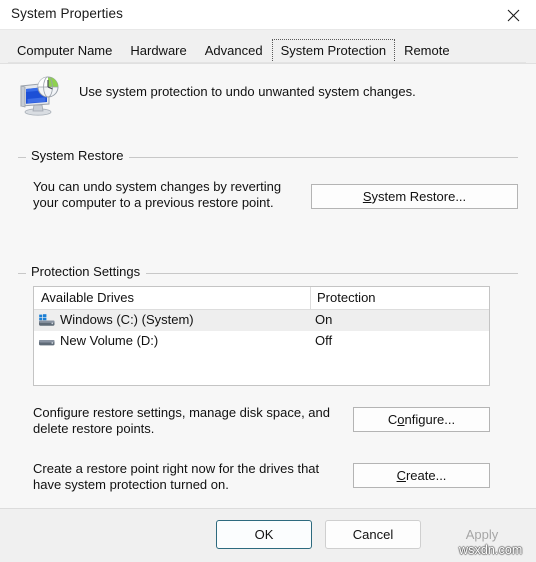 This screenshot has height=562, width=536. I want to click on system-restore-description-line1: You can undo system changes by reverting, so click(157, 186).